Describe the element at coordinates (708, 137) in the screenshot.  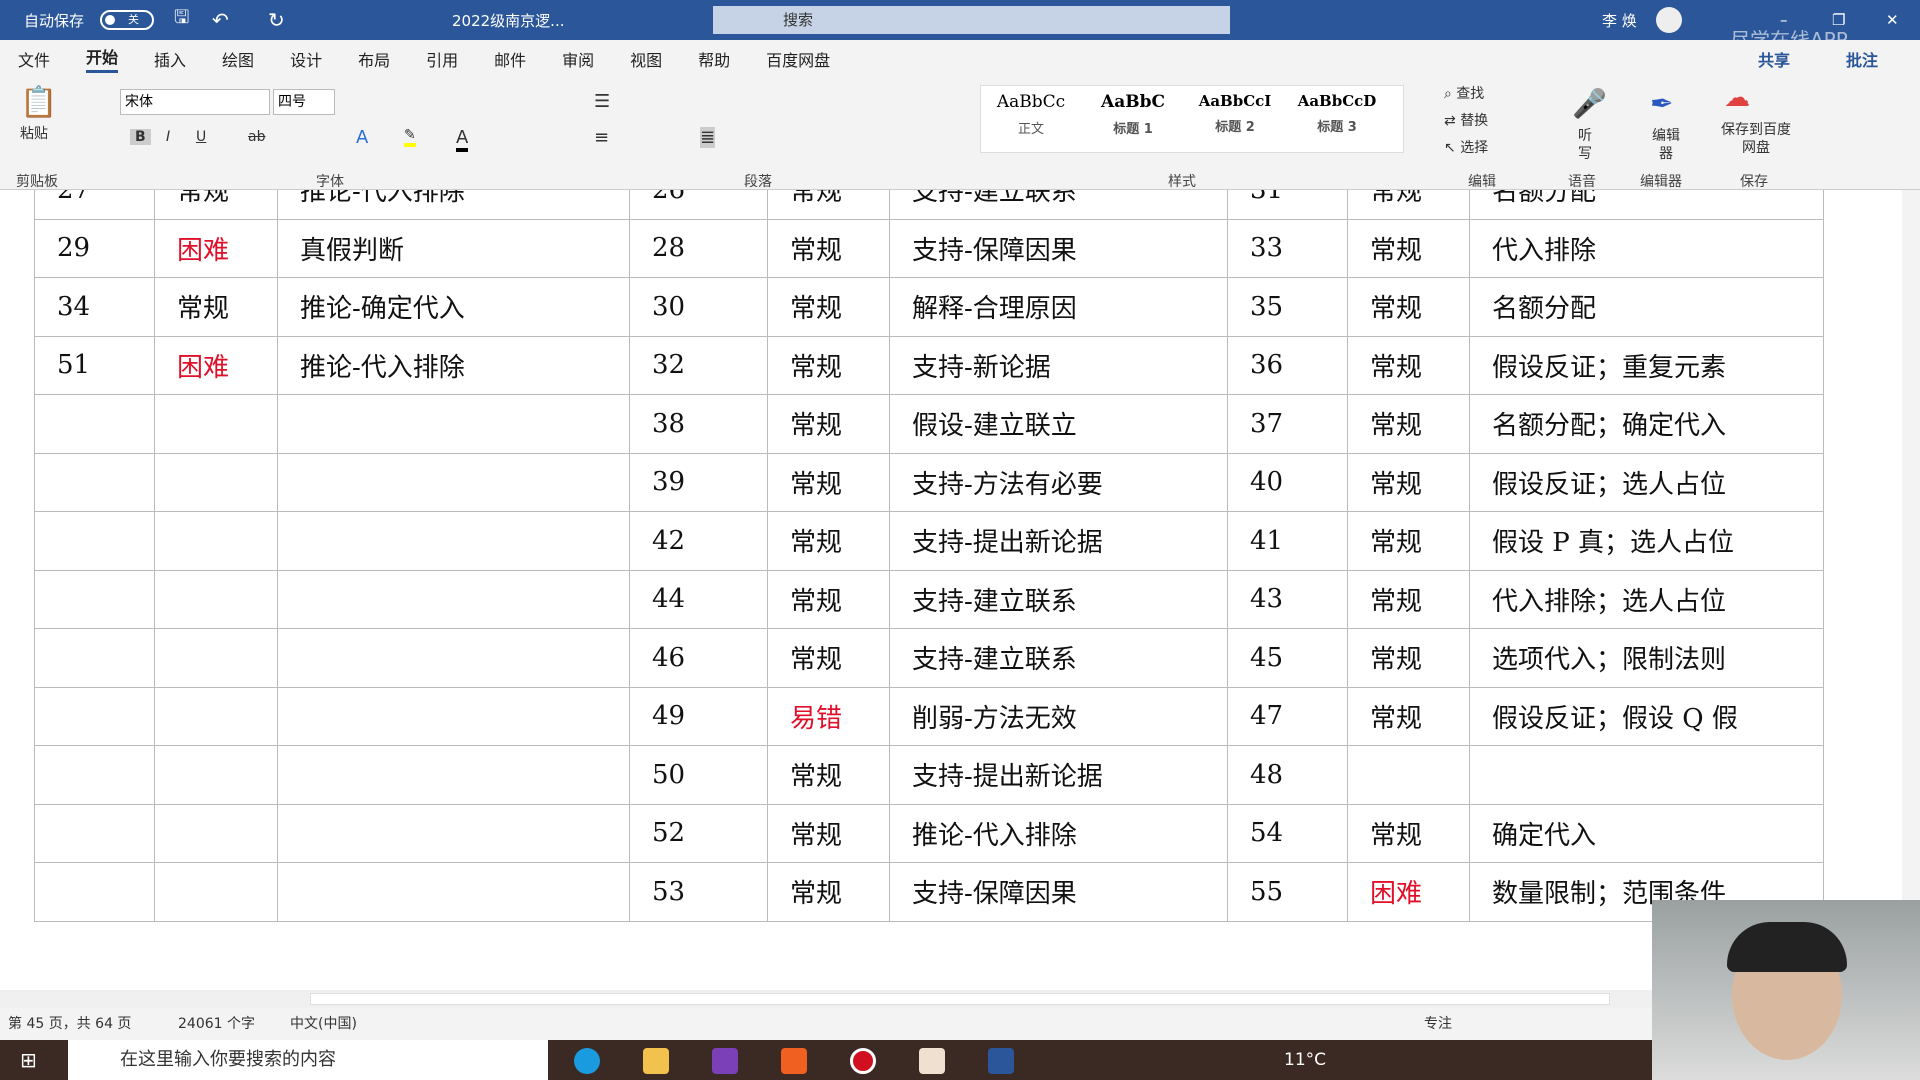
I see `justify-icon: ≣` at that location.